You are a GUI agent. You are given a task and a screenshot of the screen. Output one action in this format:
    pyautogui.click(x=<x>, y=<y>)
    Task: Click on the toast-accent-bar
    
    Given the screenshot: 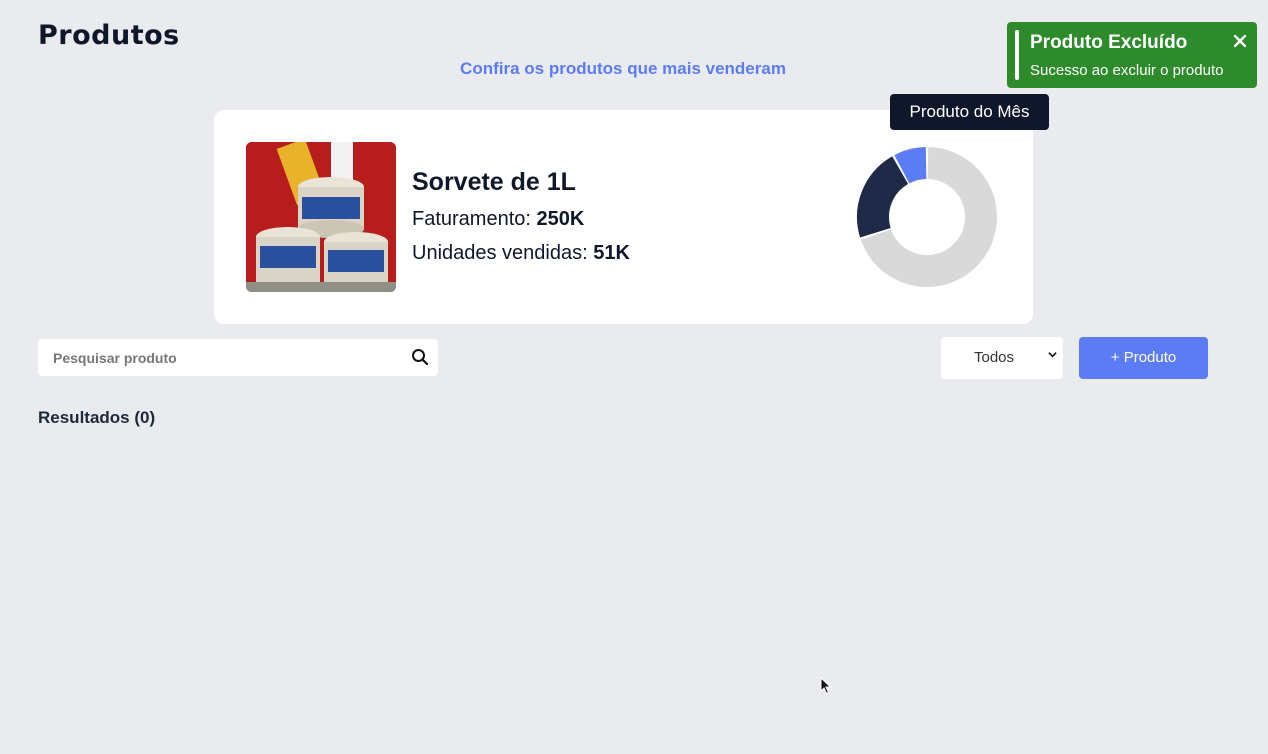 What is the action you would take?
    pyautogui.click(x=1017, y=55)
    